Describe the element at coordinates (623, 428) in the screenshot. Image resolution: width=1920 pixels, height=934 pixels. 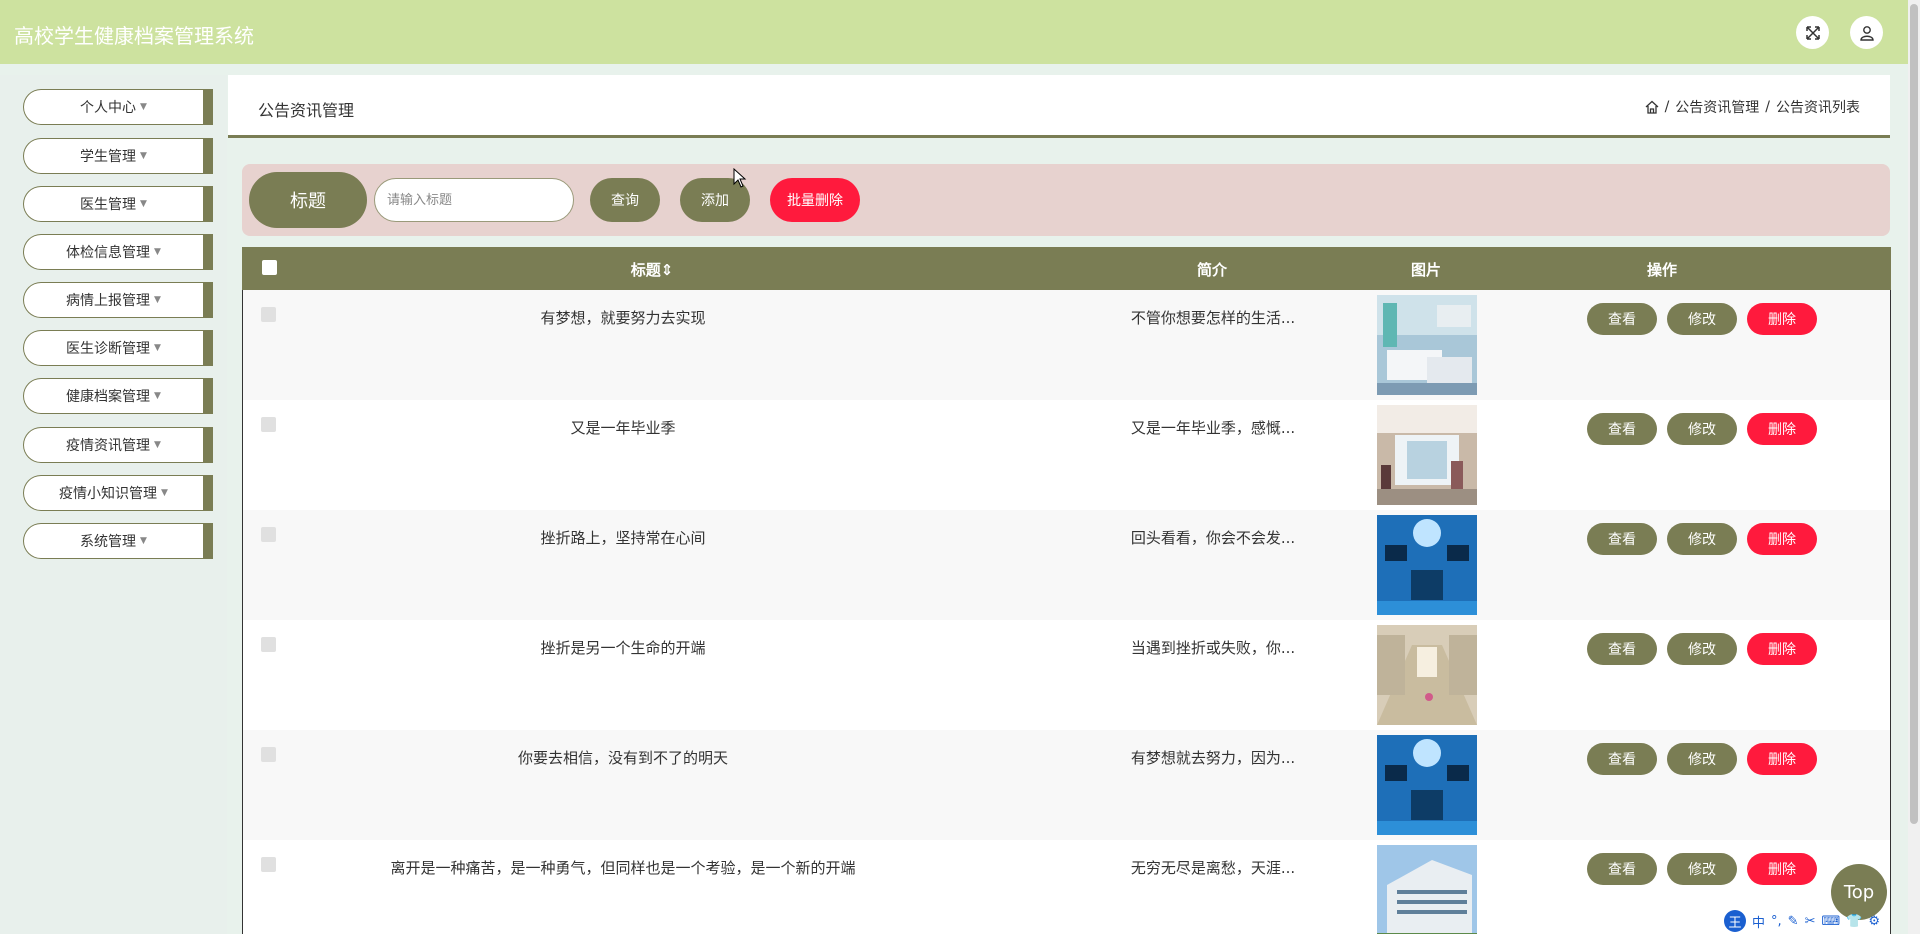
I see `row-title: 又是一年毕业季` at that location.